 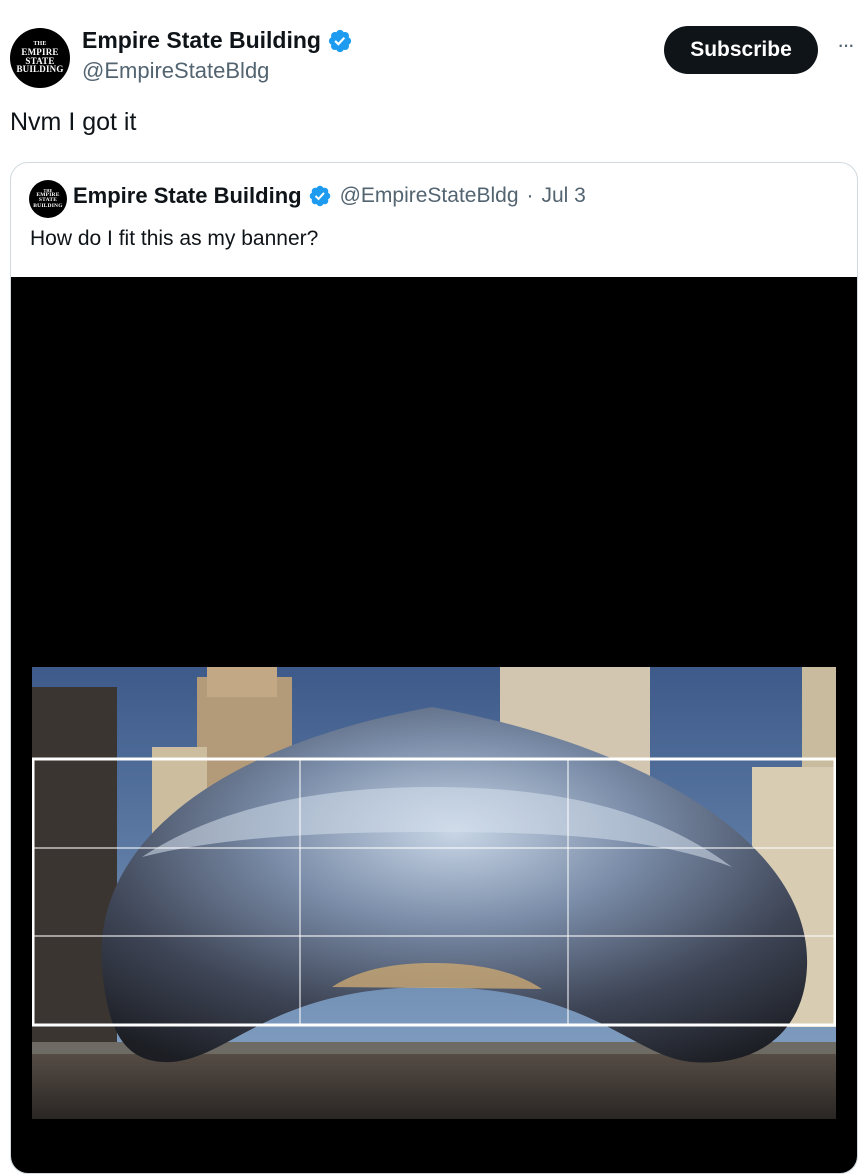 I want to click on author-name-row: Empire State Building, so click(x=217, y=40).